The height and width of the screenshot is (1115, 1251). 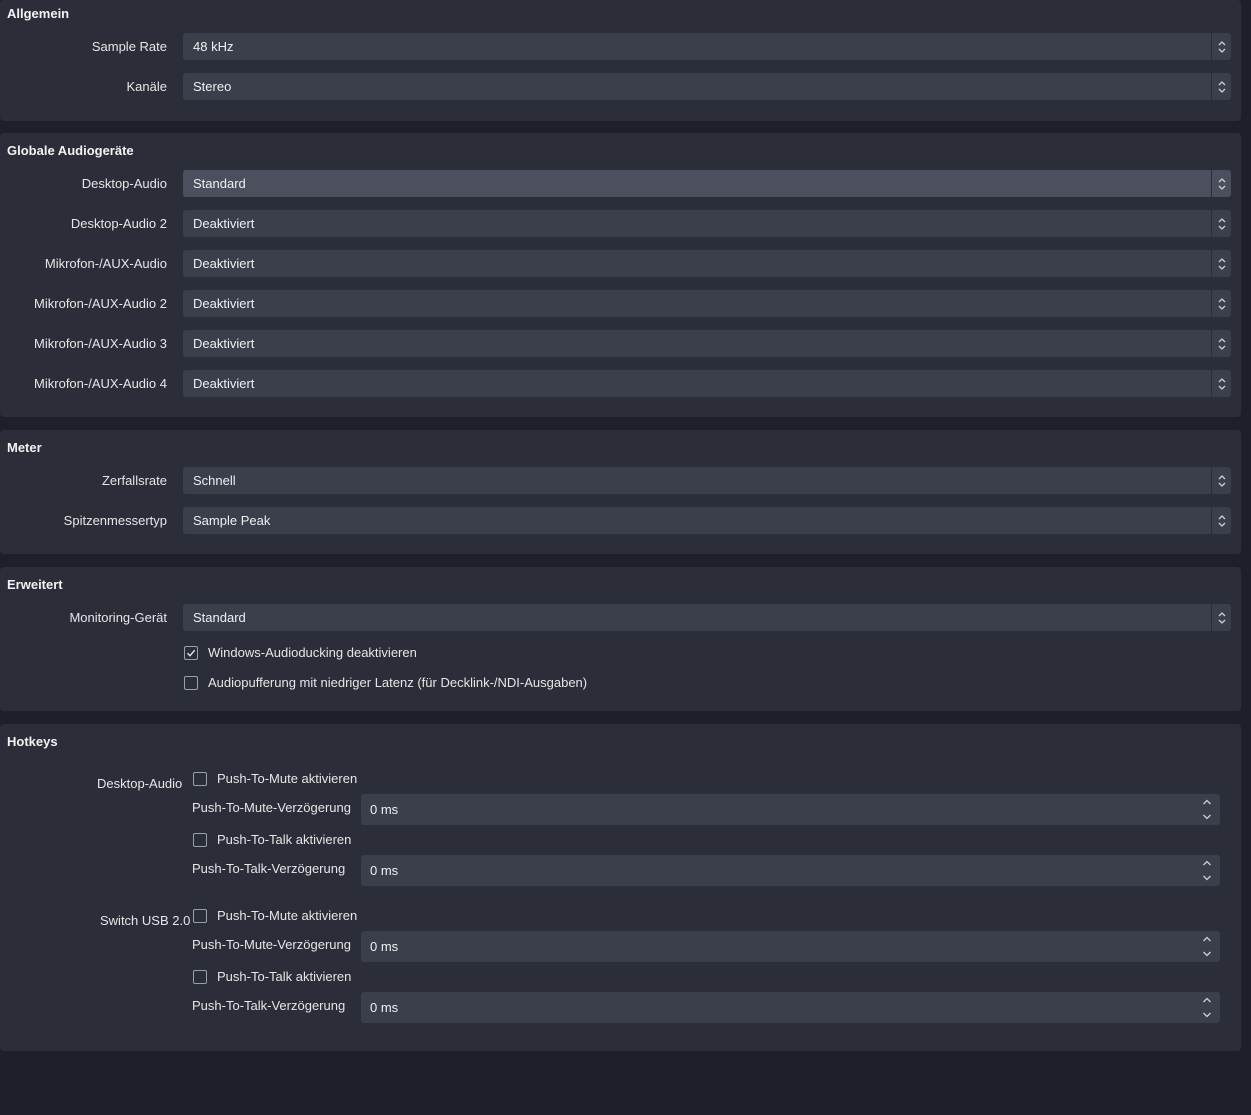 I want to click on device-select-mic-aux: Deaktiviert, so click(x=707, y=263).